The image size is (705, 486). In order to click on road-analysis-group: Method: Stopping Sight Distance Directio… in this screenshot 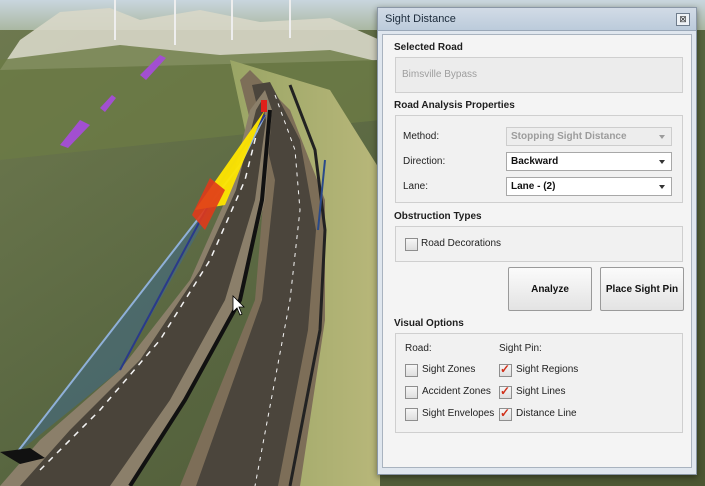, I will do `click(539, 159)`.